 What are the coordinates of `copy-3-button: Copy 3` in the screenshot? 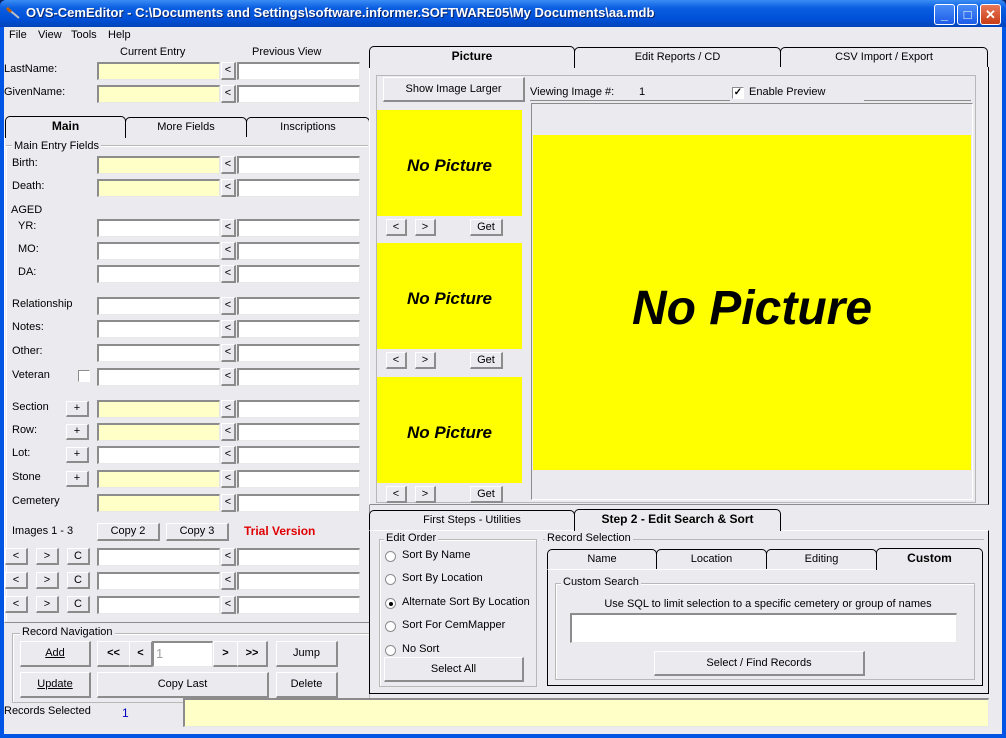 It's located at (197, 532).